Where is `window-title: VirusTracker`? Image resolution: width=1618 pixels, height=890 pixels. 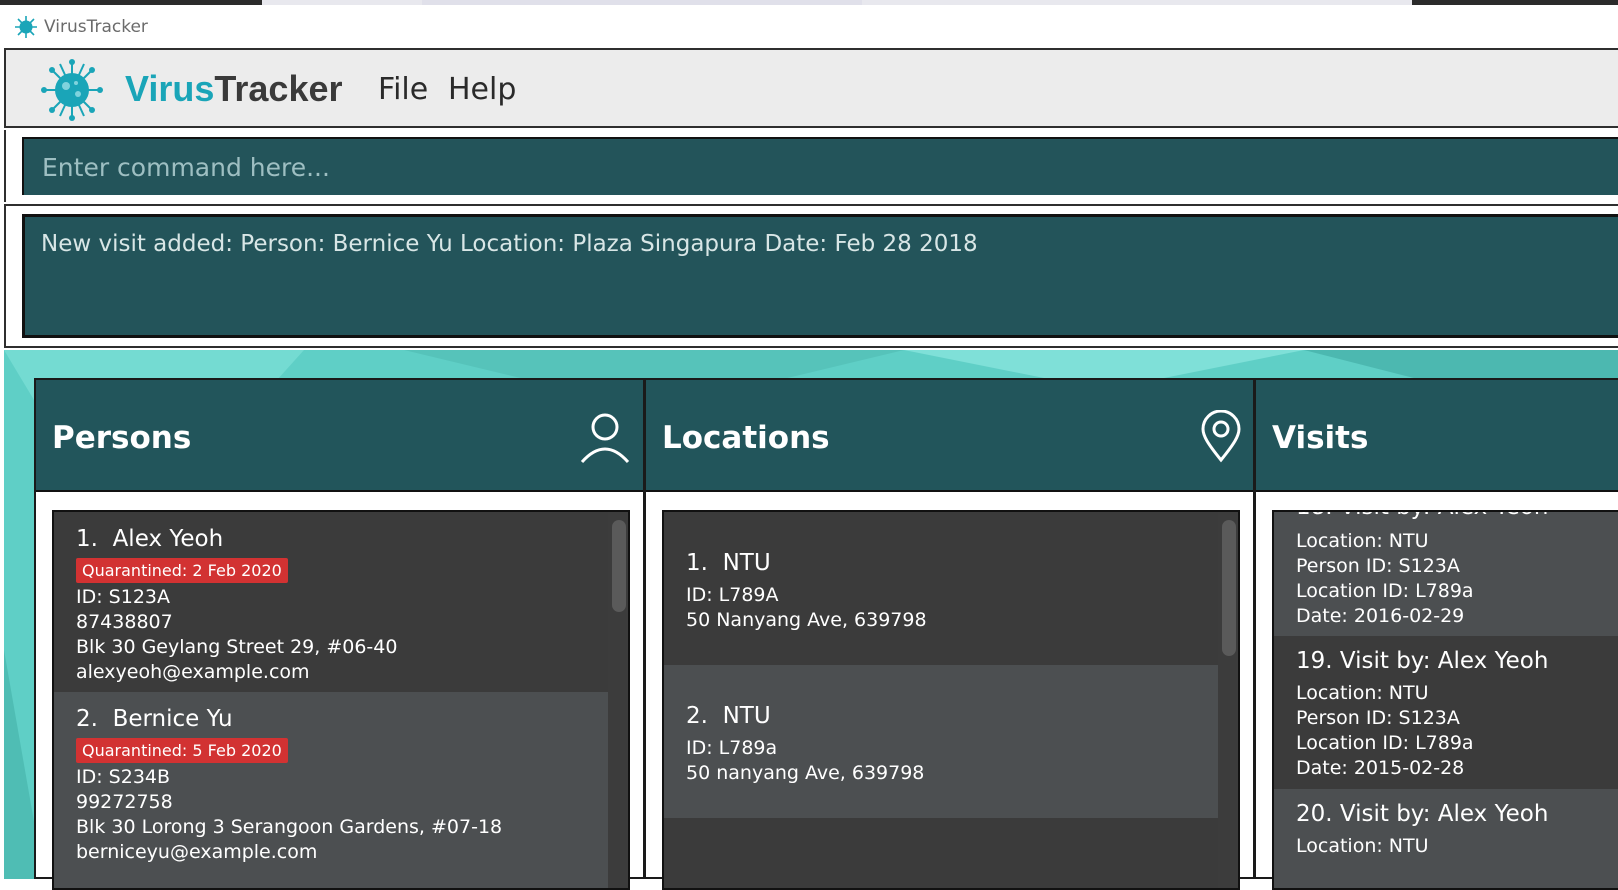
window-title: VirusTracker is located at coordinates (96, 27).